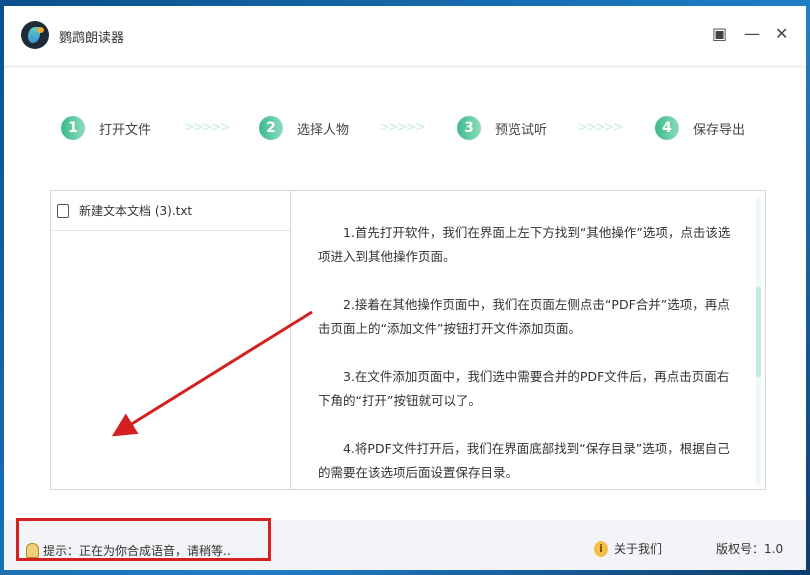  What do you see at coordinates (719, 33) in the screenshot?
I see `layout-icon: ▣` at bounding box center [719, 33].